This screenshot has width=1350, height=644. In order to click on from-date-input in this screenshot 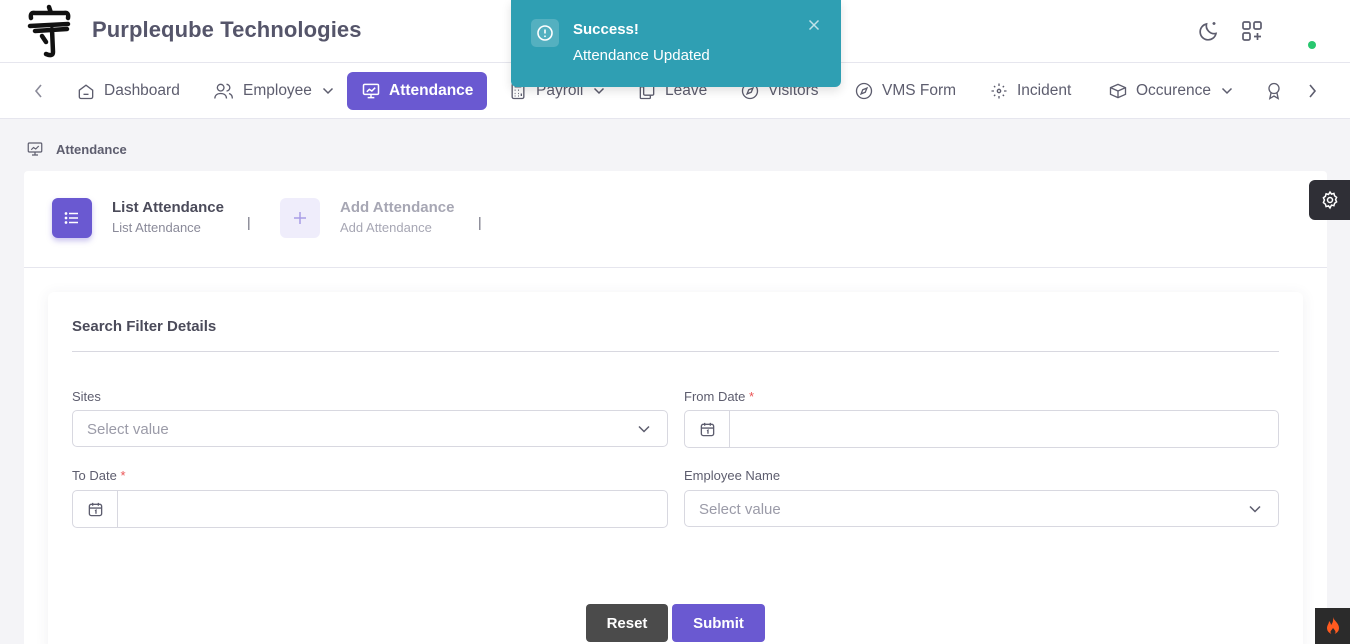, I will do `click(1004, 429)`.